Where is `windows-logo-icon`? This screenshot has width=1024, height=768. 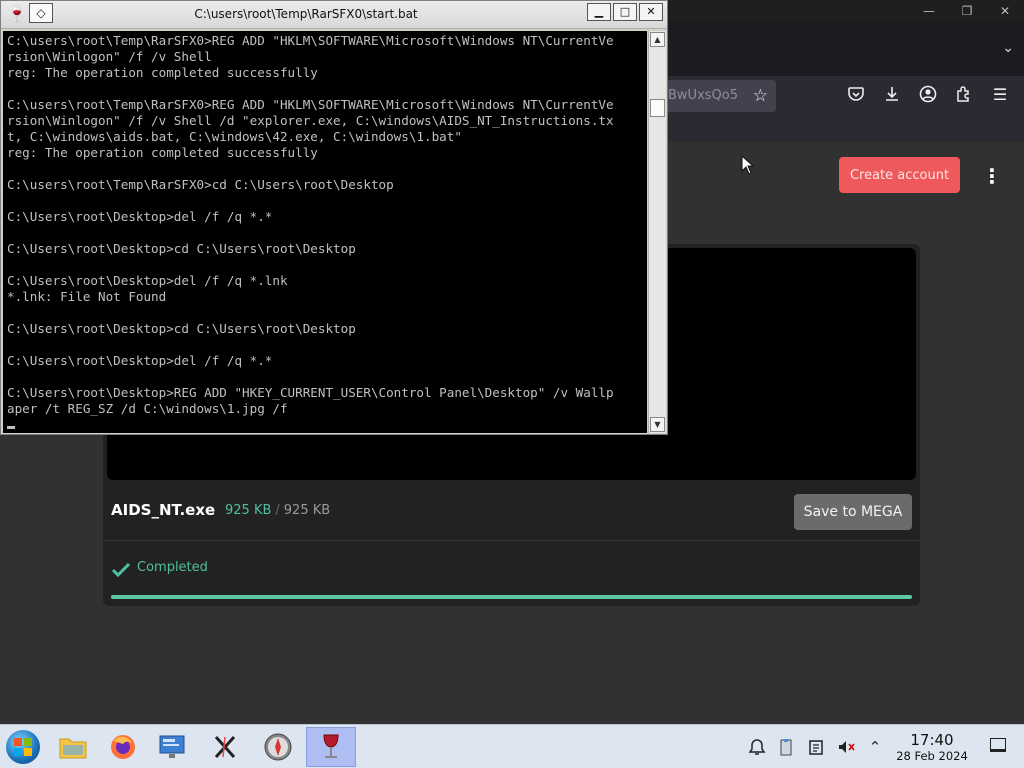
windows-logo-icon is located at coordinates (23, 747).